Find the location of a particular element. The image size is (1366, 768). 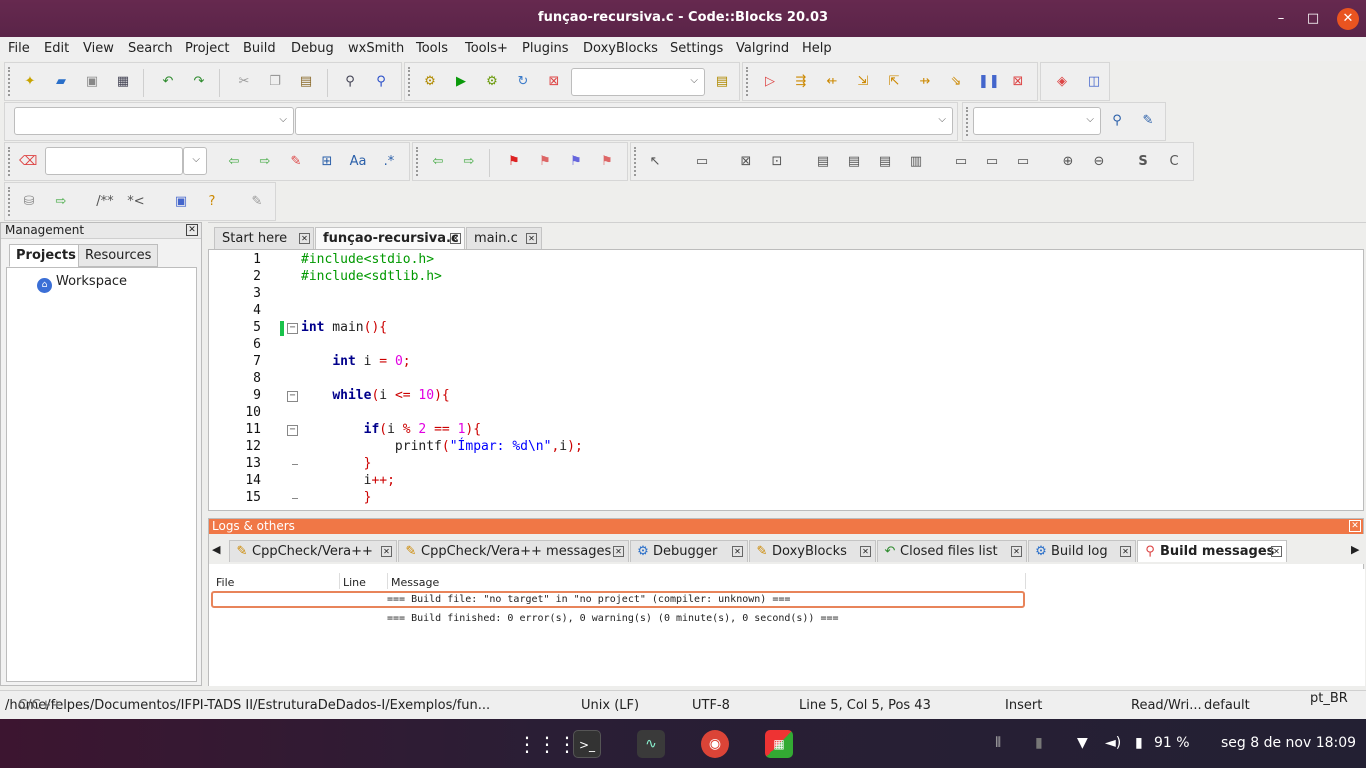

tab-cppcheck: ✎ CppCheck/Vera++ ✕ is located at coordinates (313, 551).